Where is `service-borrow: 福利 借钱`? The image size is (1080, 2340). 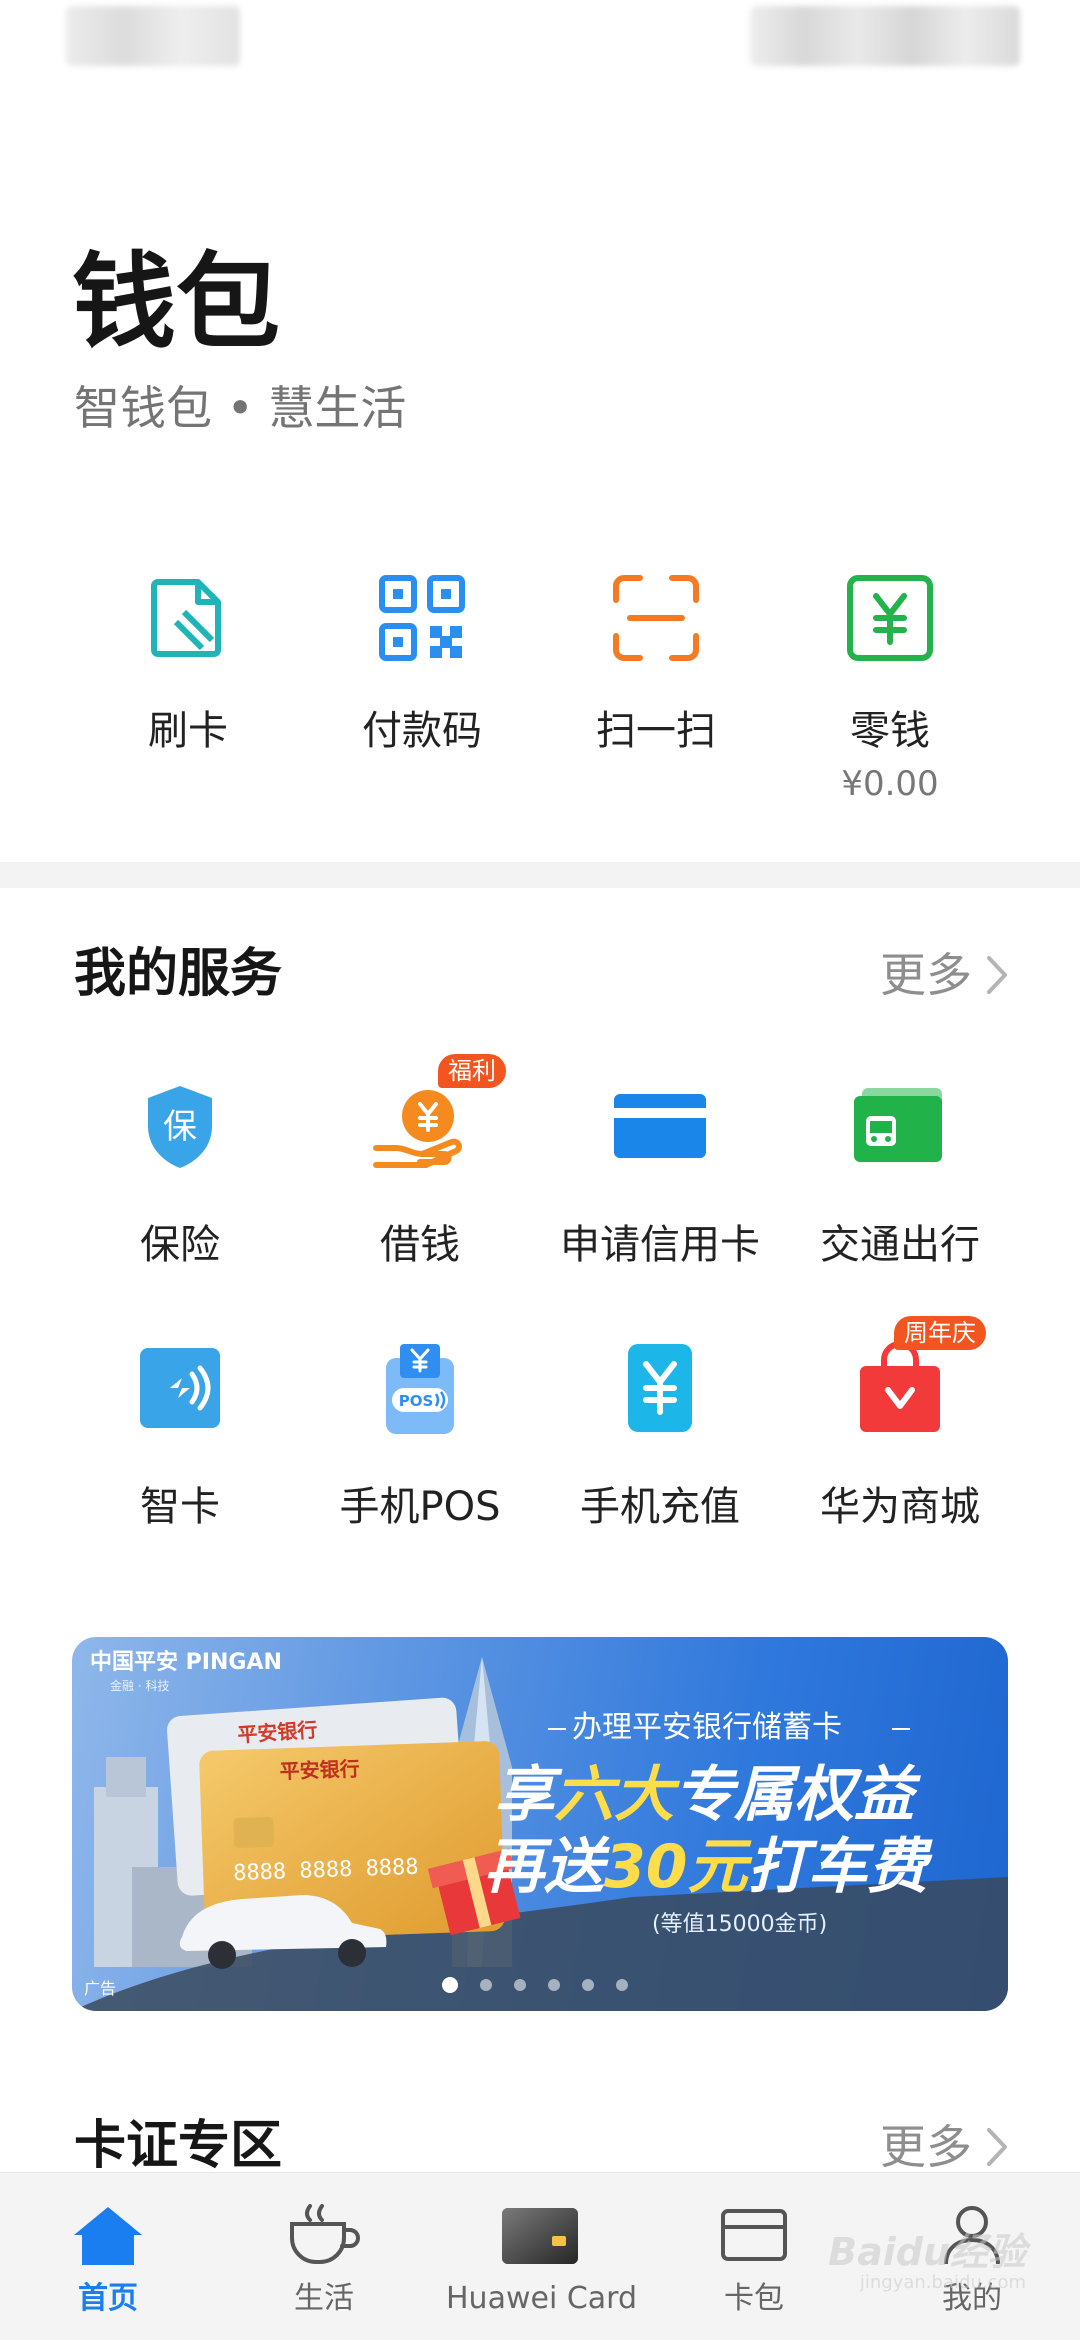
service-borrow: 福利 借钱 is located at coordinates (420, 1165).